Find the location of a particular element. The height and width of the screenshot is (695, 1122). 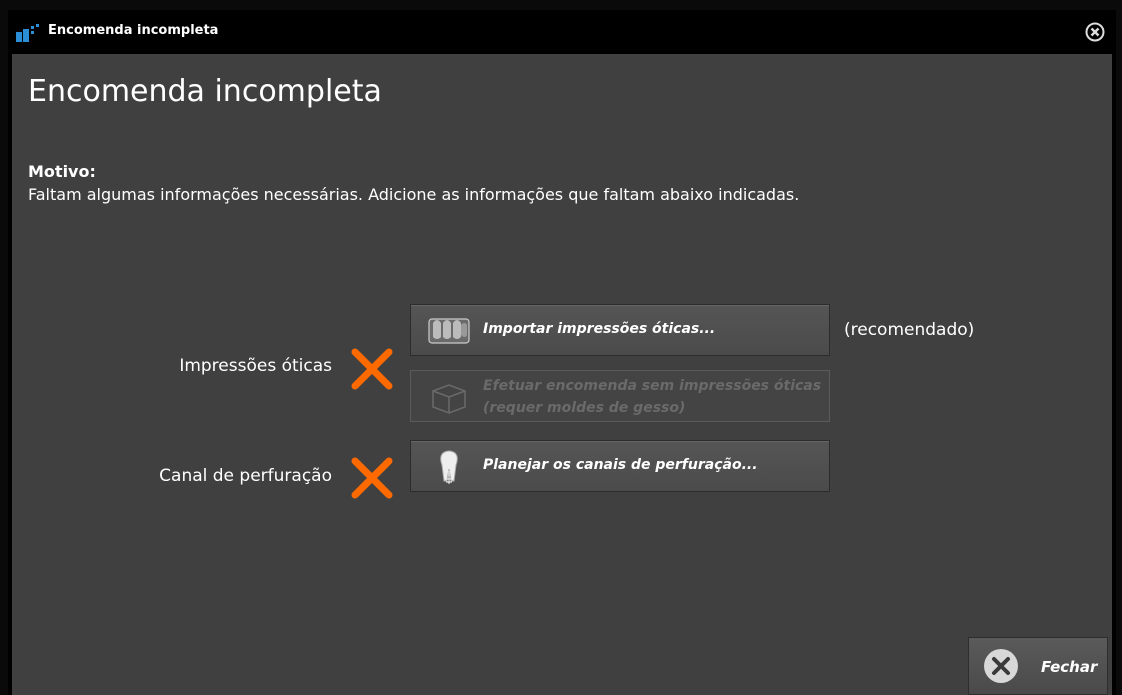

title-bar: Encomenda incompleta is located at coordinates (562, 32).